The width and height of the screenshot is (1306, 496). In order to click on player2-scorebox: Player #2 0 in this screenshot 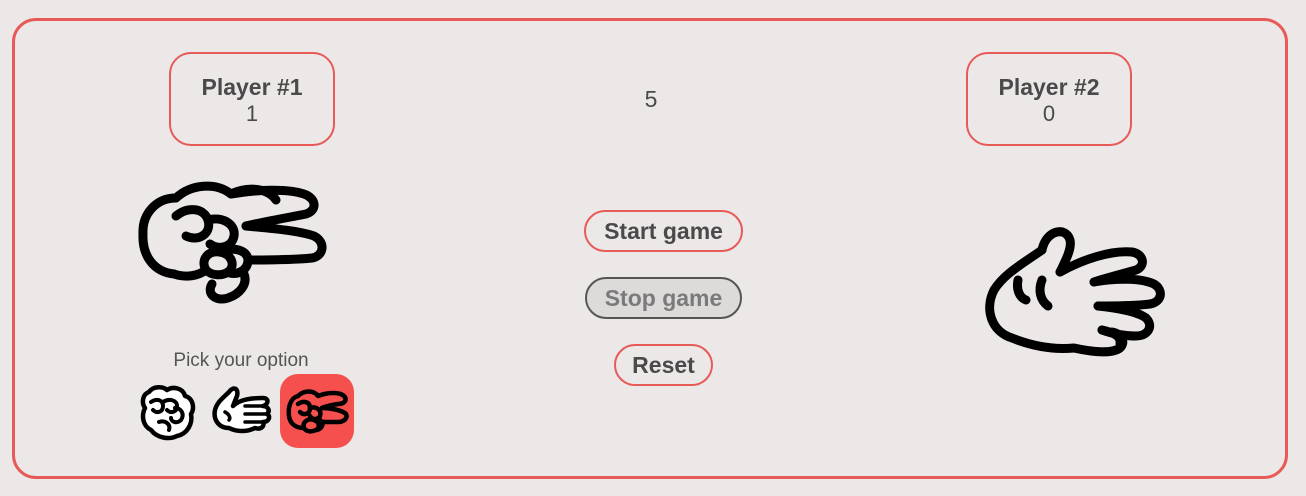, I will do `click(1049, 99)`.